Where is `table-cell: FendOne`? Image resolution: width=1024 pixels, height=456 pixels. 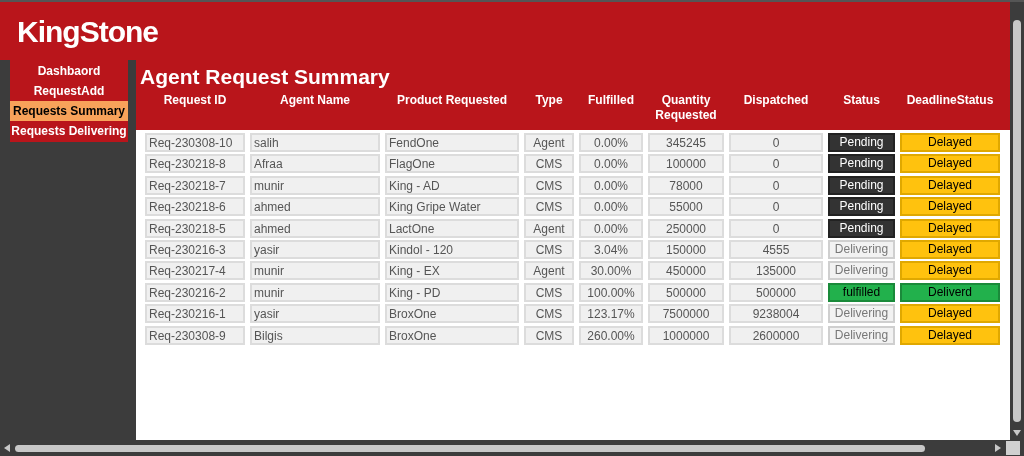
table-cell: FendOne is located at coordinates (452, 142).